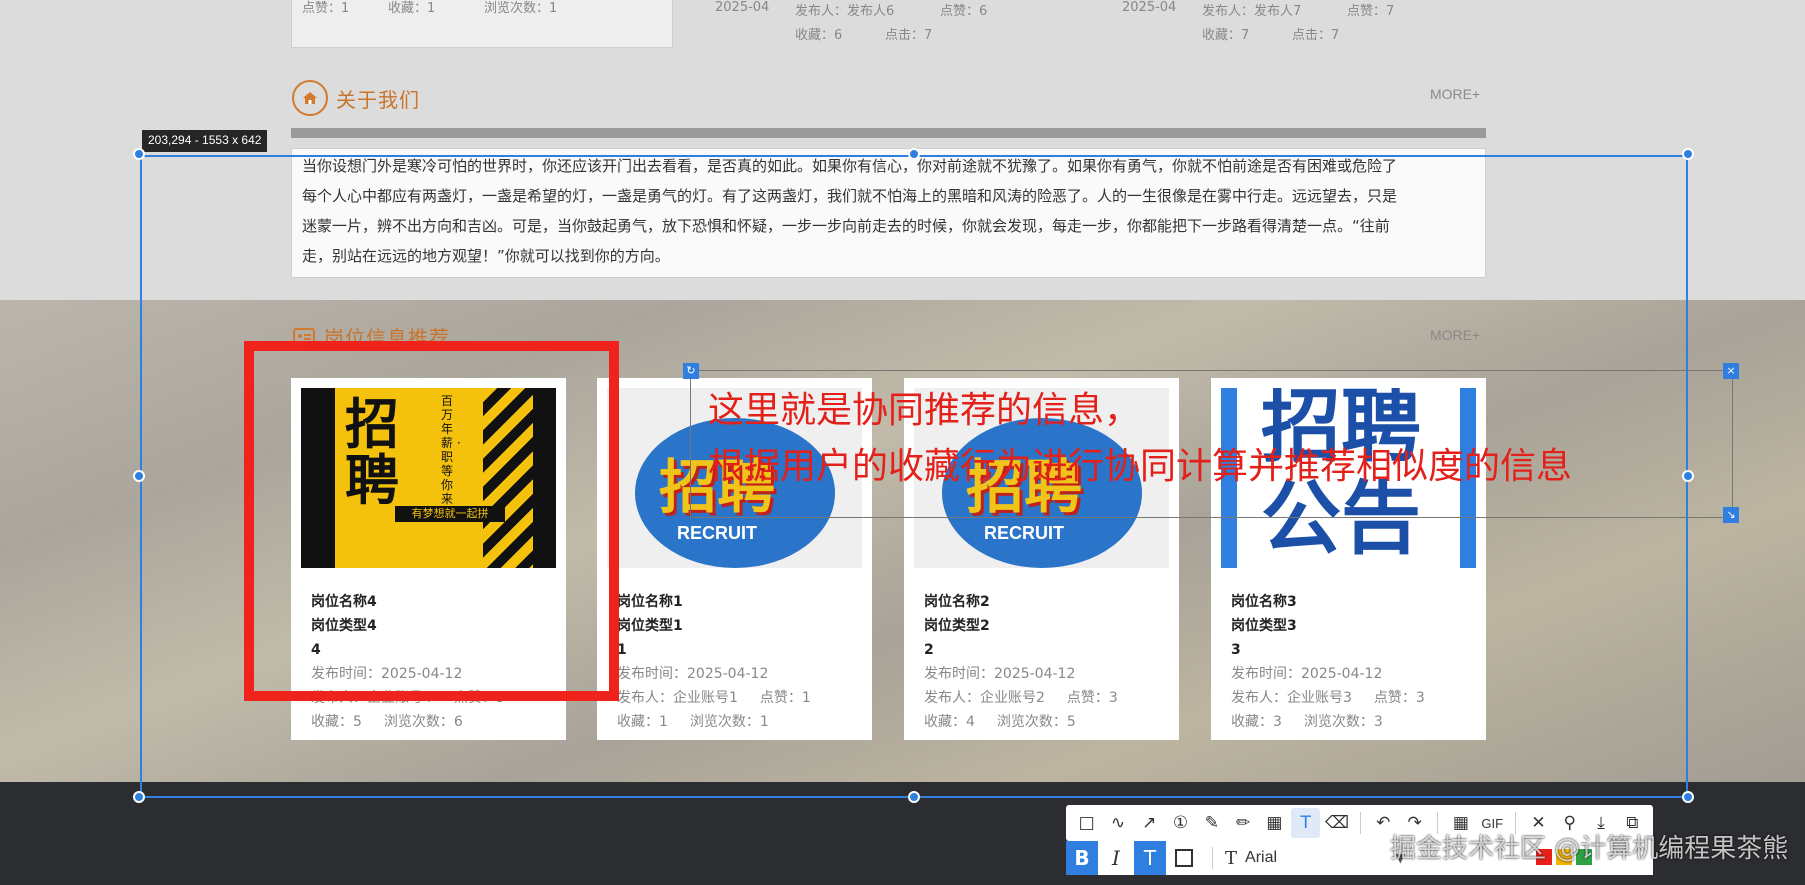 The image size is (1805, 885). I want to click on about-section-header: 关于我们, so click(356, 98).